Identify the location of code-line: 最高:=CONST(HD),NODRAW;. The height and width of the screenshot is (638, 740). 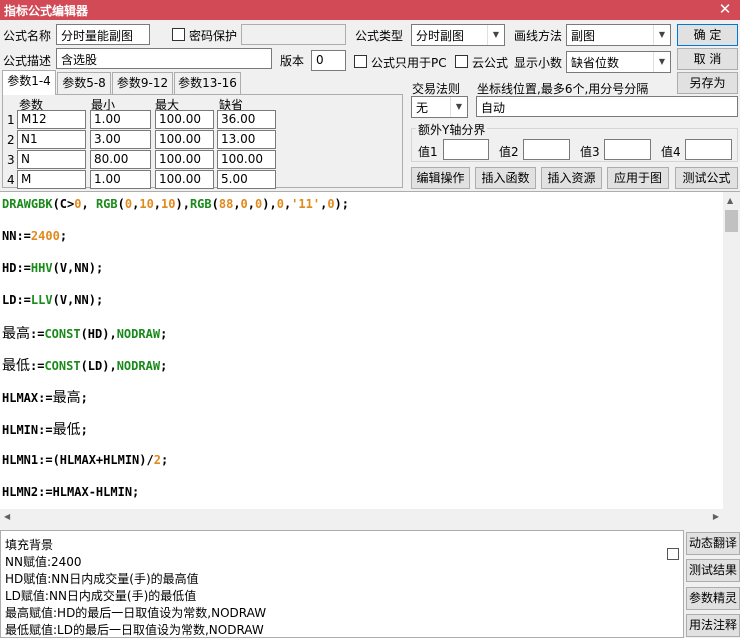
(85, 334).